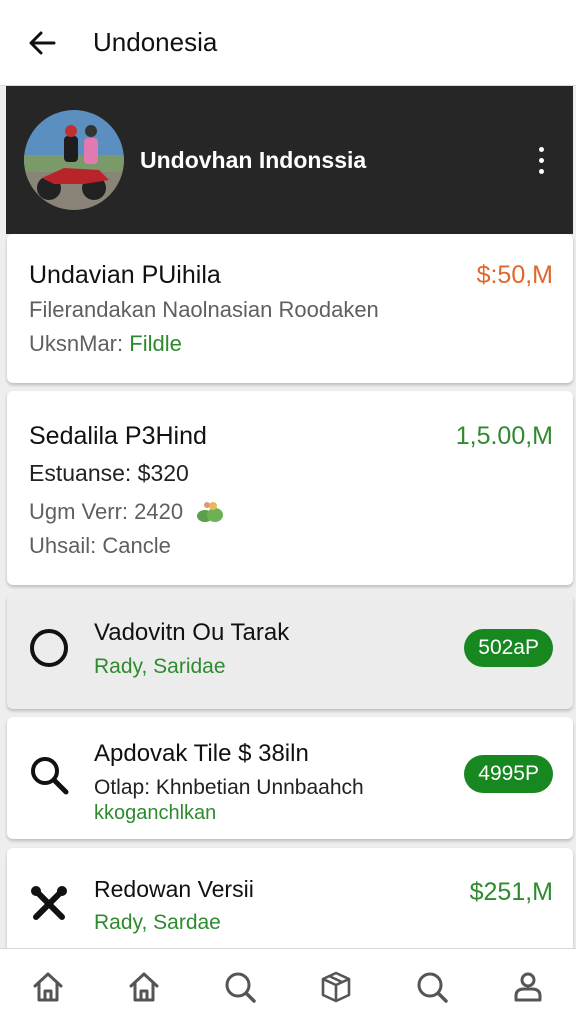  I want to click on tools-icon, so click(49, 903).